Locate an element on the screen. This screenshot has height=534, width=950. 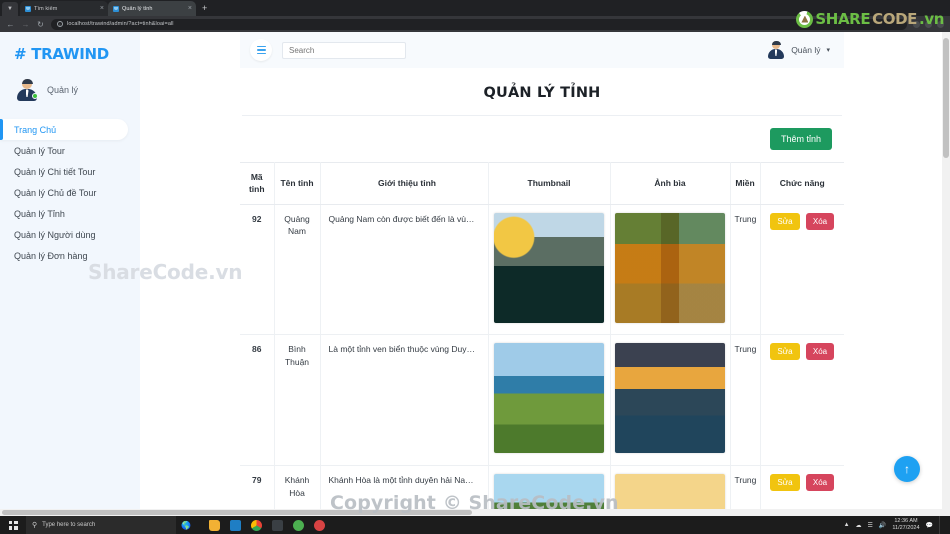
sidebar-item-chi-tiet-tour: Quản lý Chi tiết Tour is located at coordinates (70, 171).